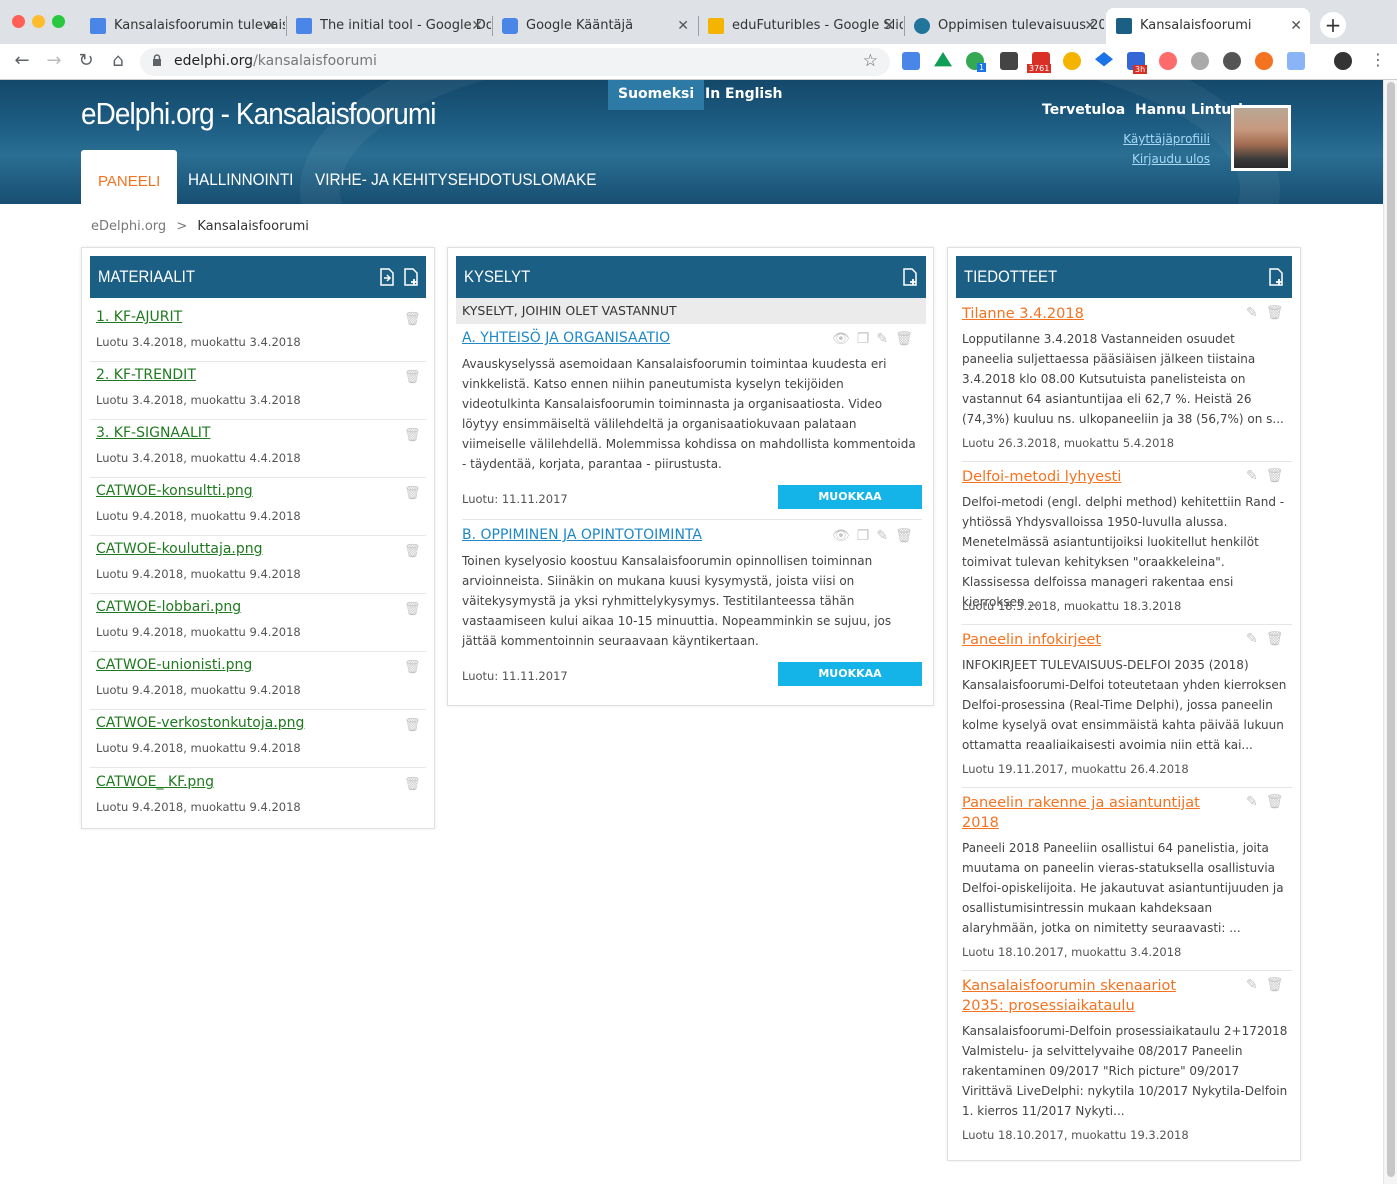  I want to click on browser-menu-icon: ⋮, so click(1378, 59).